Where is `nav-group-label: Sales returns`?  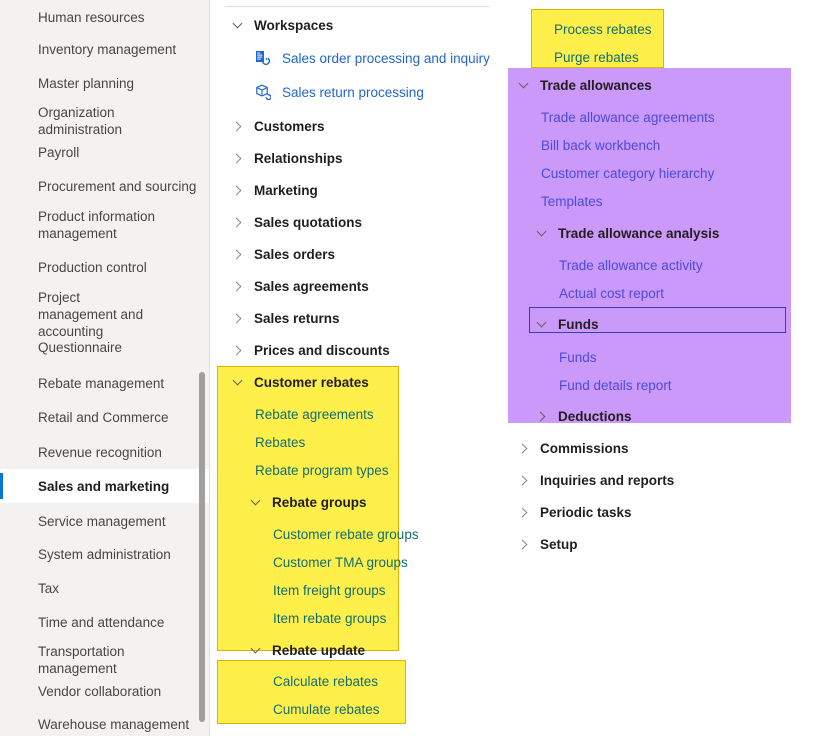 nav-group-label: Sales returns is located at coordinates (297, 318).